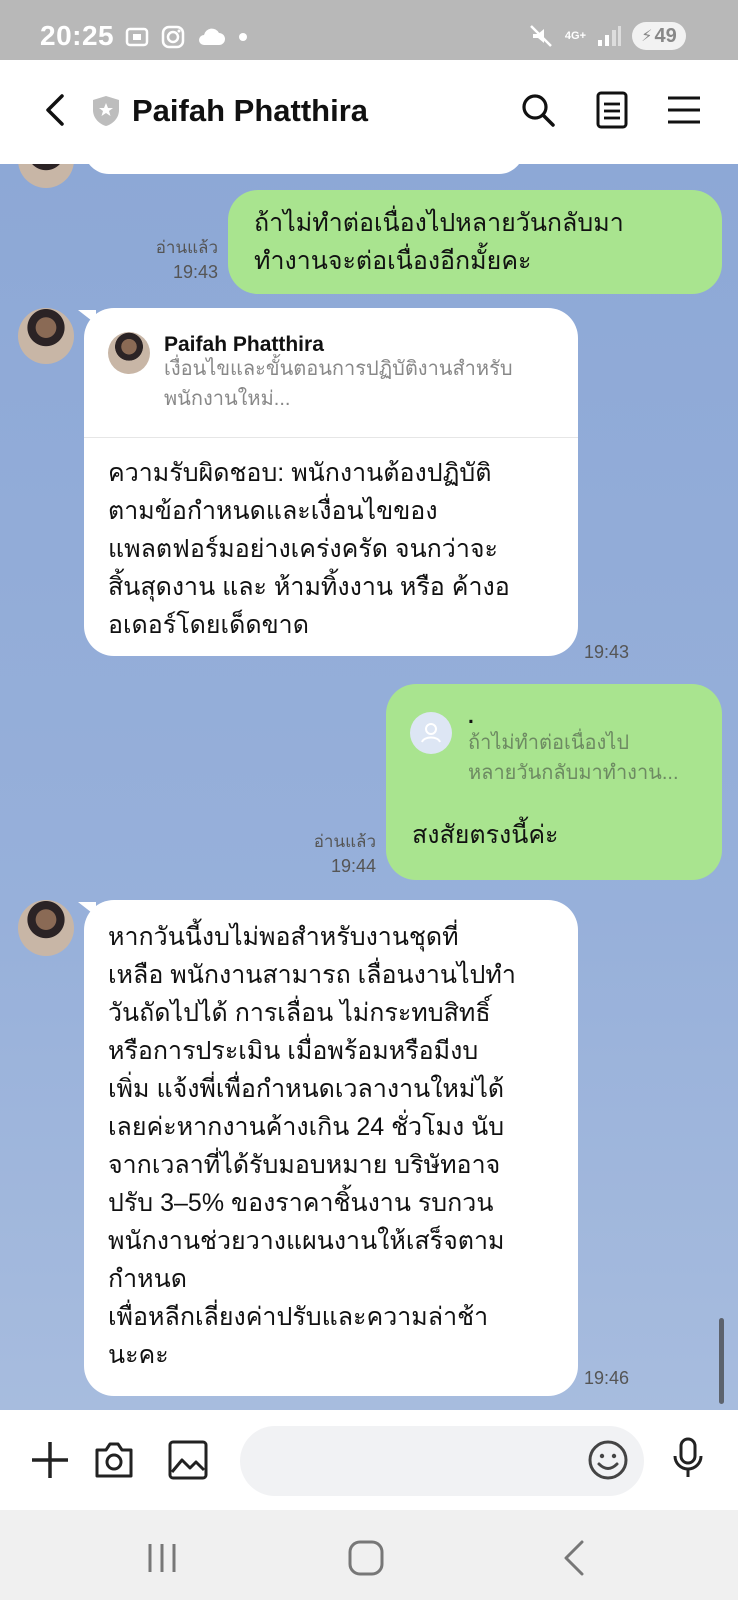 The width and height of the screenshot is (738, 1600). I want to click on message-line: แพลตฟอร์มอย่างเคร่งครัด จนกว่าจะ, so click(303, 549).